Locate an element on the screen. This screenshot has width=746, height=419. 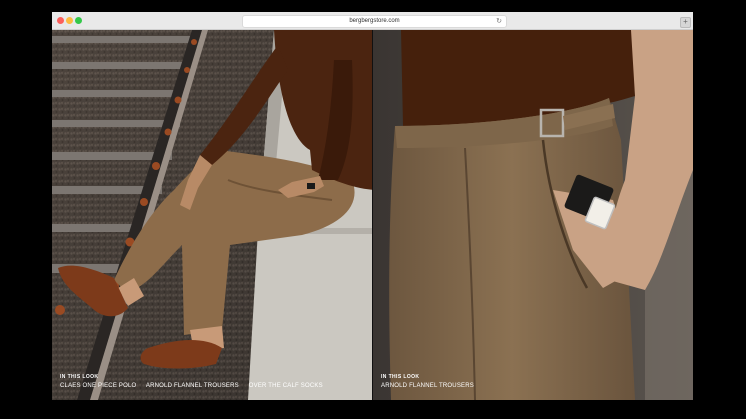
address-bar: bergbergstore.com ↻ is located at coordinates (374, 21).